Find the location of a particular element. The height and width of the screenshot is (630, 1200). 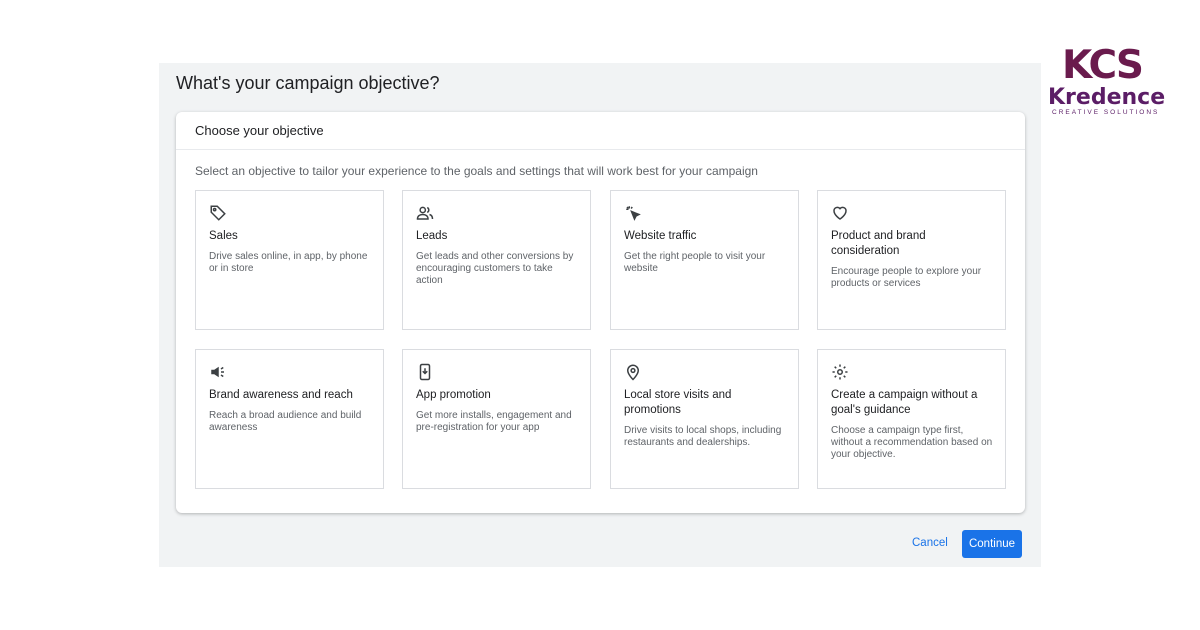

brand-logo: KCS Kredence CREATIVE SOLUTIONS is located at coordinates (1109, 82).